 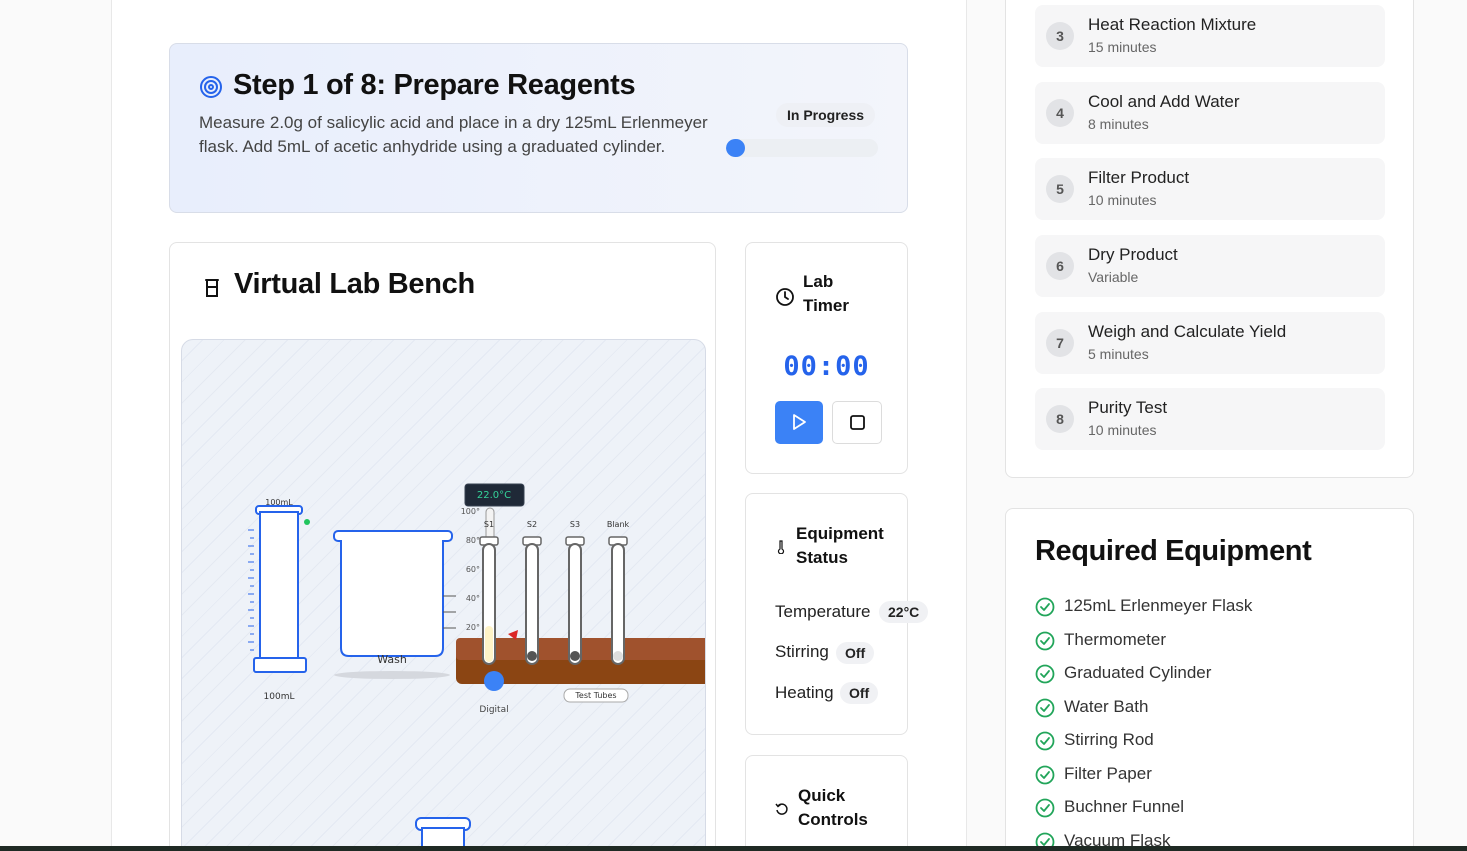 I want to click on step-title: Cool and Add Water, so click(x=1164, y=101).